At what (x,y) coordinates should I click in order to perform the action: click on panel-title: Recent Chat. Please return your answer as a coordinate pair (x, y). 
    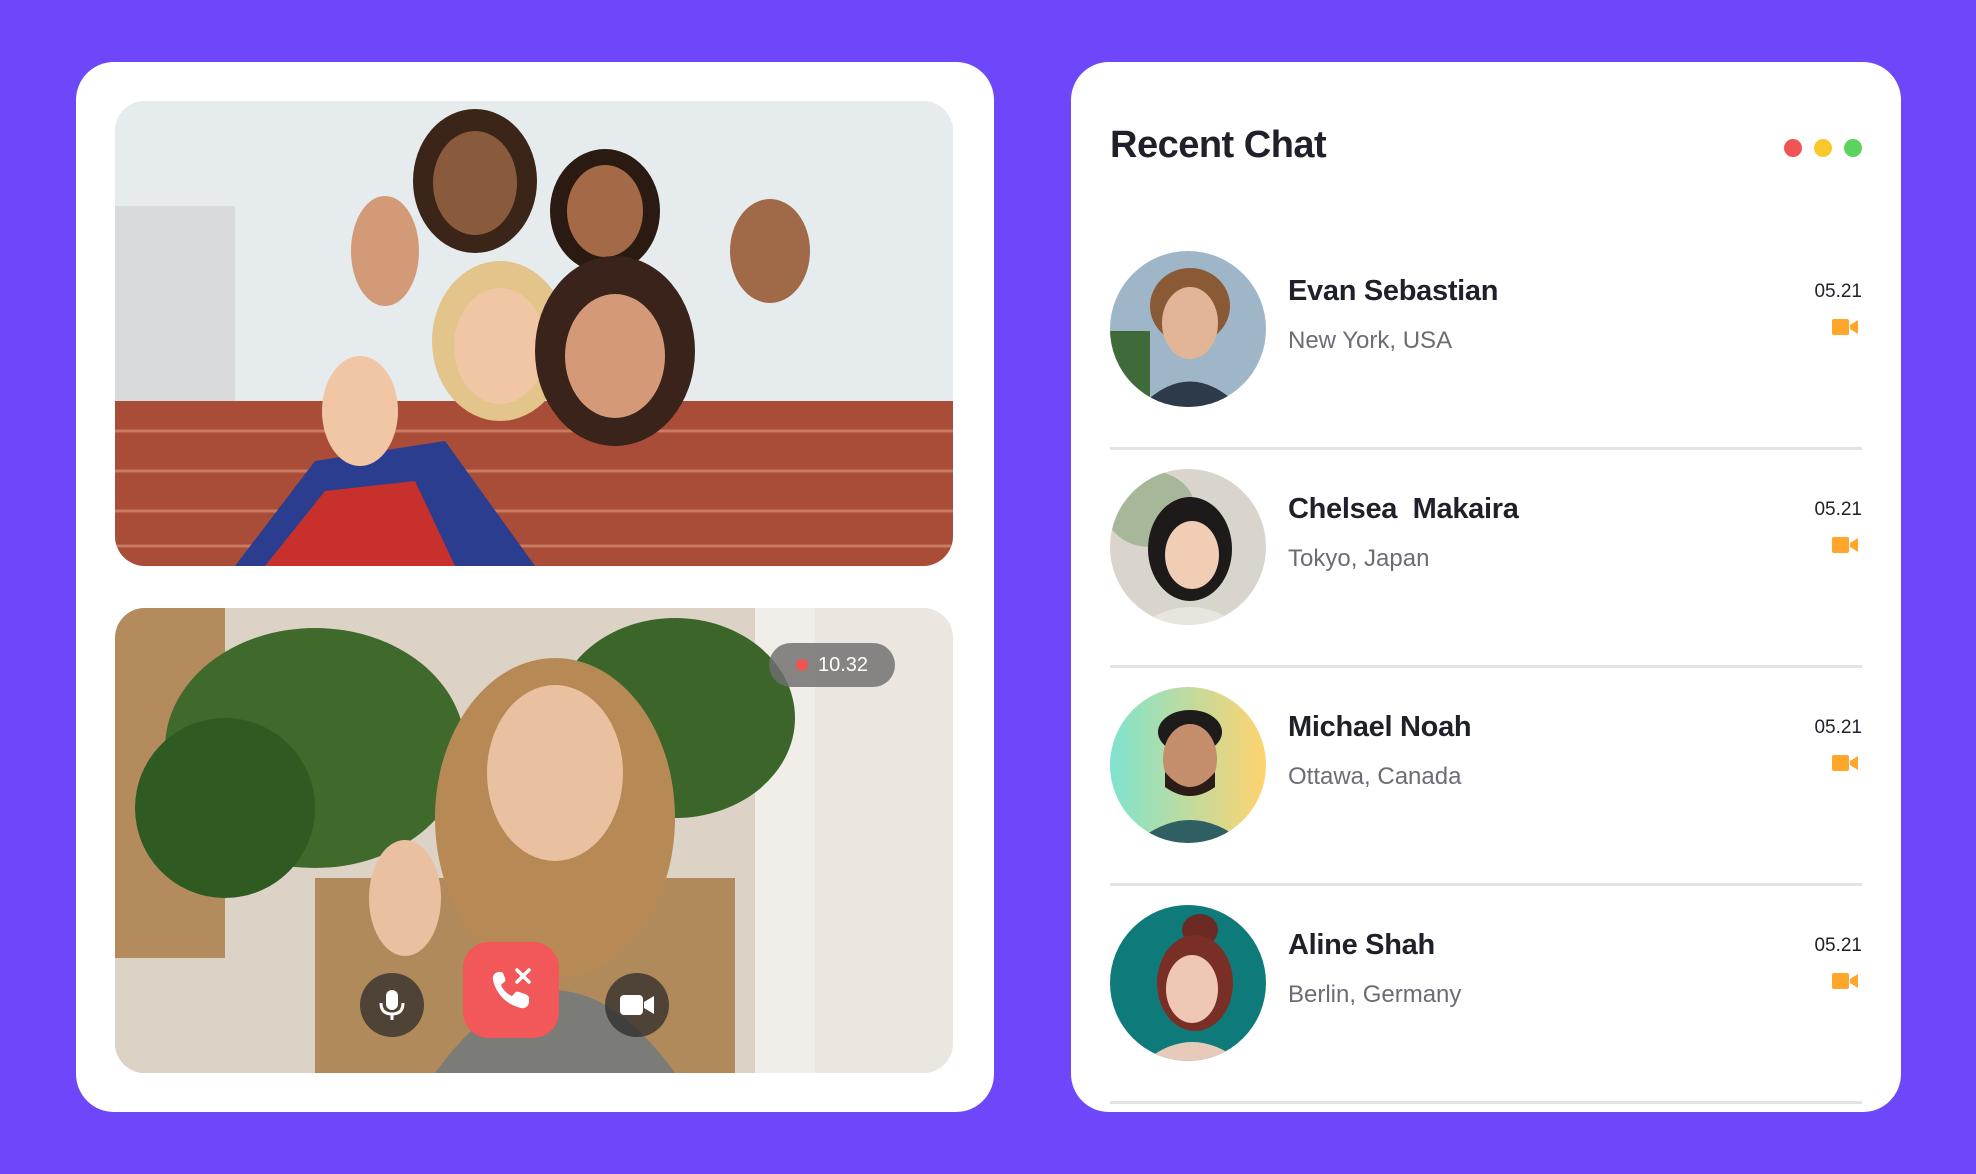
    Looking at the image, I should click on (1218, 145).